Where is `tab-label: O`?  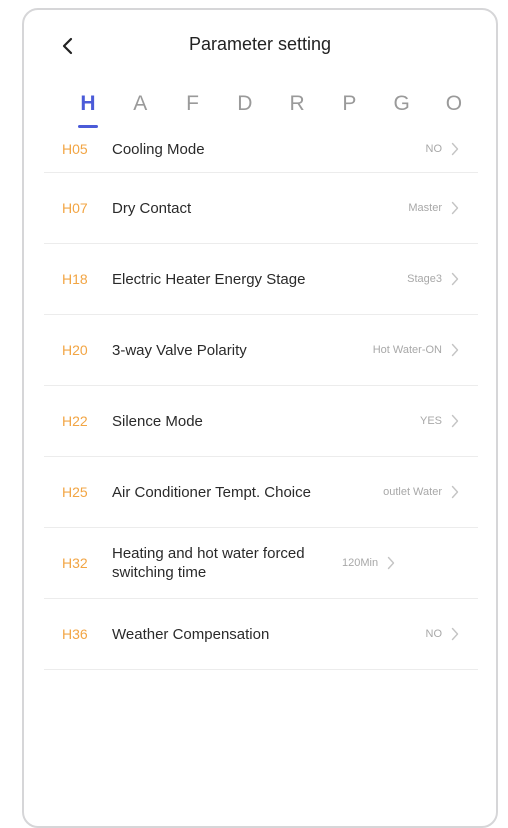
tab-label: O is located at coordinates (454, 103).